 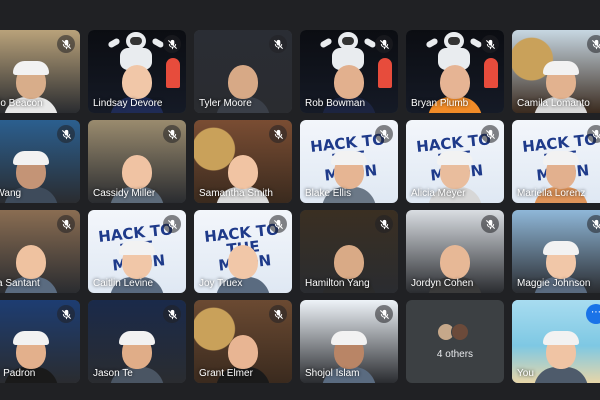 I want to click on participant-tile: ssa Santant, so click(x=40, y=251).